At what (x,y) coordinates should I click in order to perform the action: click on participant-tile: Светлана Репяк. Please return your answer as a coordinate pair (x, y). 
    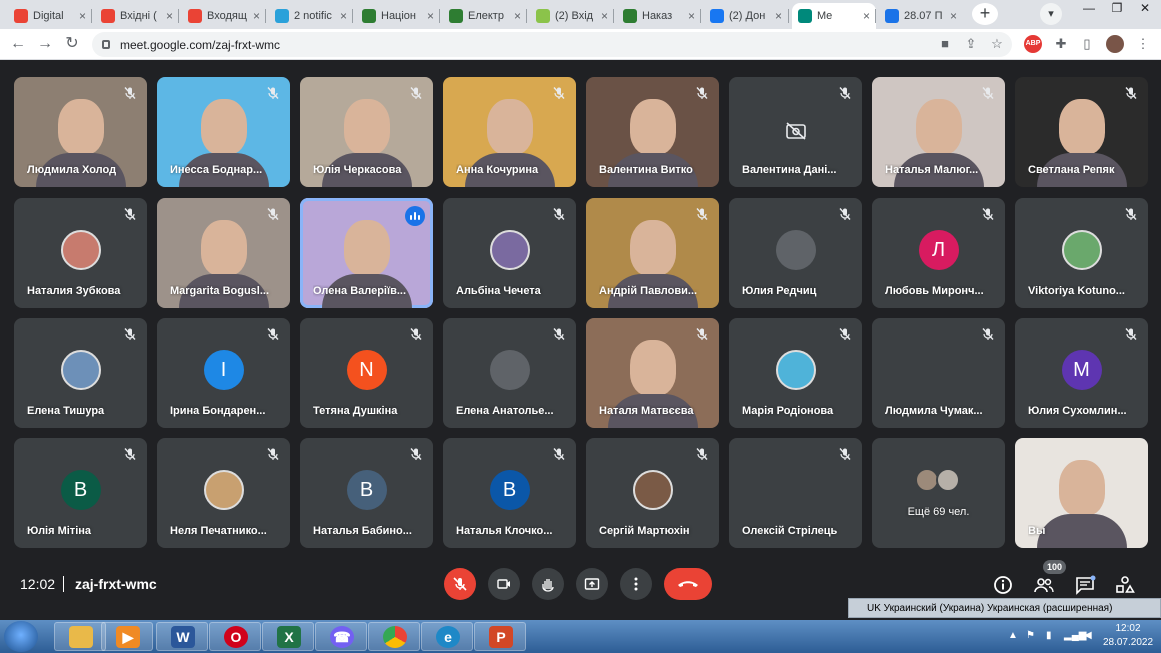
    Looking at the image, I should click on (1081, 132).